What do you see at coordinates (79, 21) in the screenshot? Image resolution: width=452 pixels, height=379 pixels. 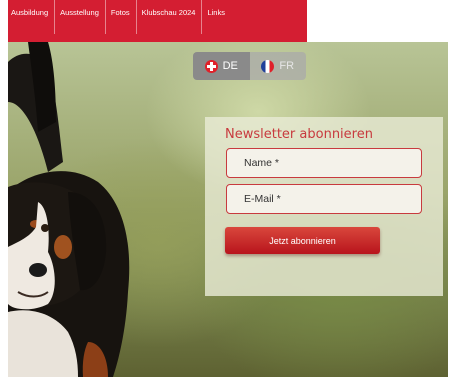 I see `nav-item-ausstellung: Ausstellung` at bounding box center [79, 21].